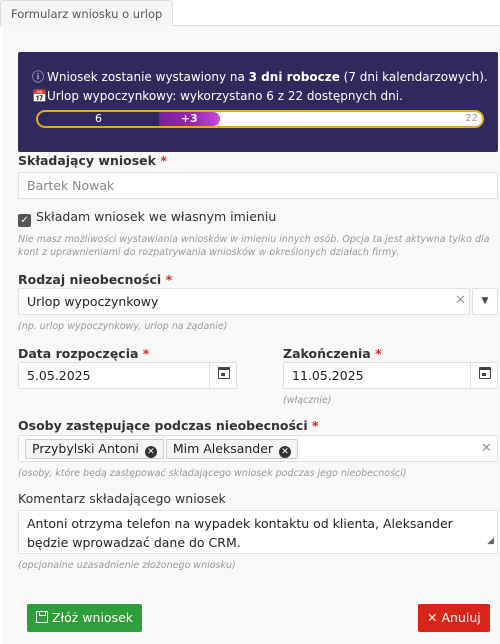  I want to click on start-date-input: 5.05.2025, so click(127, 375).